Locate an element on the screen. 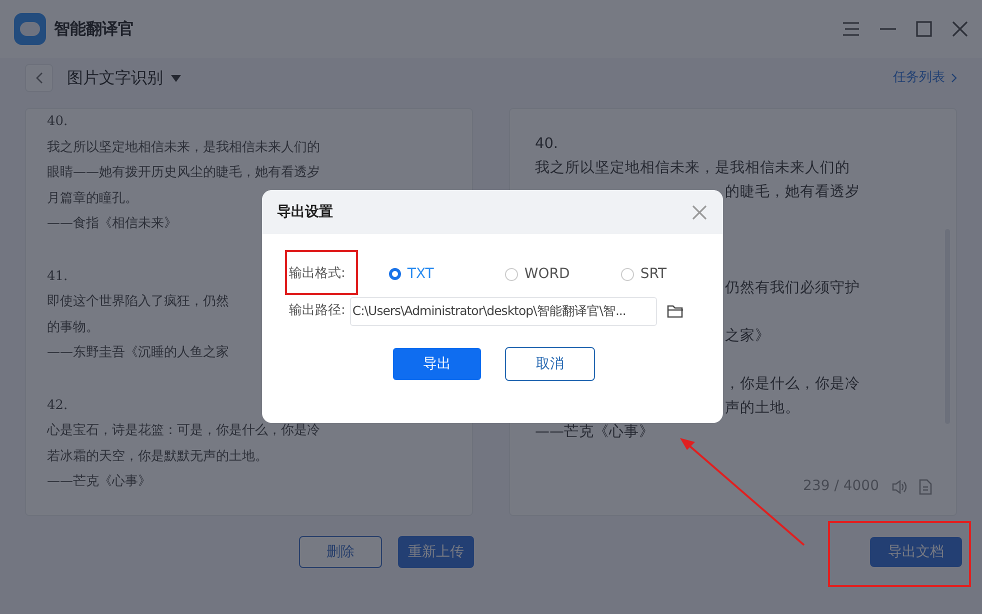 This screenshot has width=982, height=614. source-text-line: 我之所以坚定地相信未来，是我相信未来人们的 is located at coordinates (183, 147).